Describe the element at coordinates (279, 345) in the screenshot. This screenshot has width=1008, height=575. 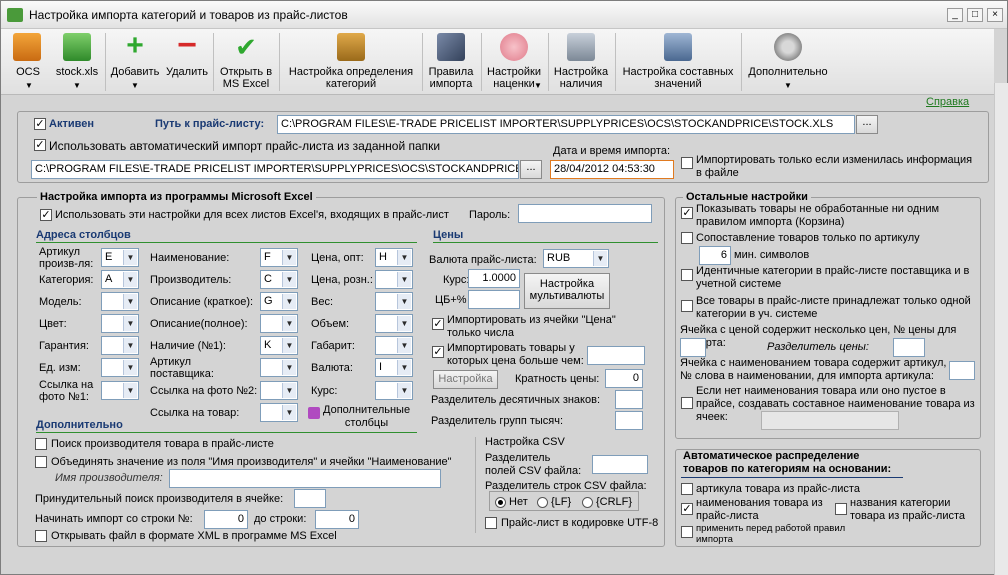
I see `column-letter-select: K ▼` at that location.